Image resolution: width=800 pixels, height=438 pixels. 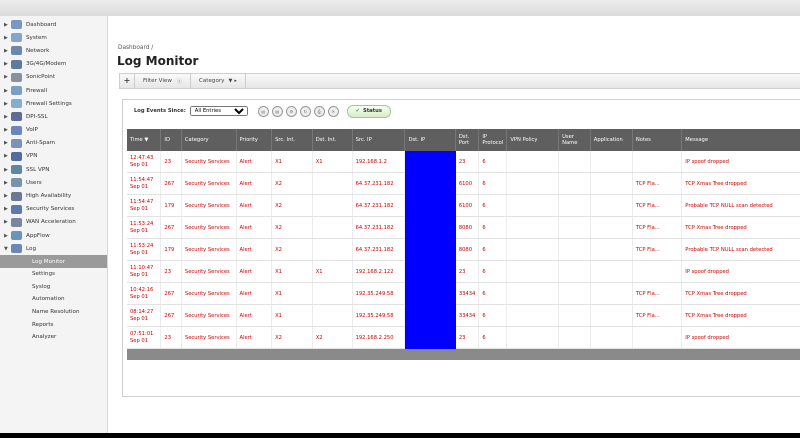 I want to click on sidebar-subitem-automation: Automation, so click(x=53, y=299).